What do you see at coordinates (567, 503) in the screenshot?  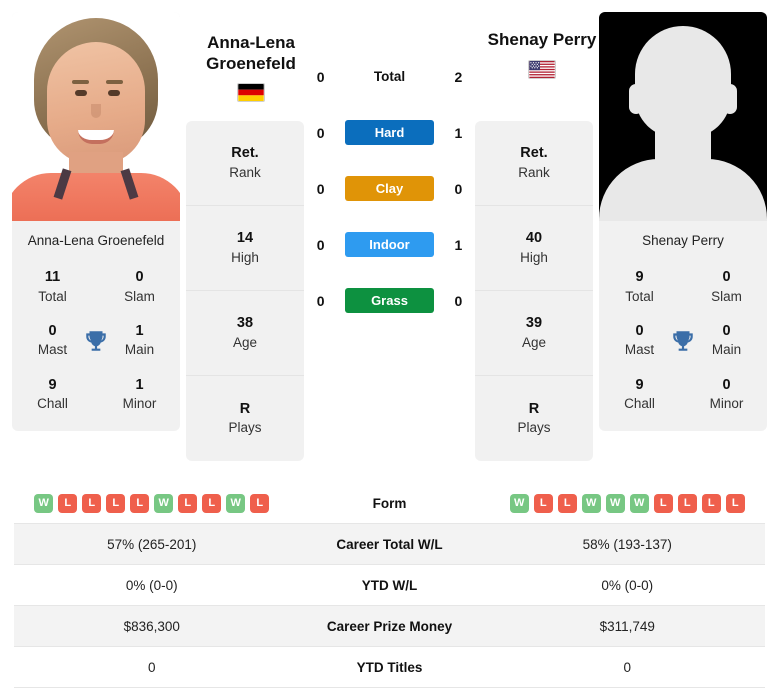 I see `form-badge-right-2: L` at bounding box center [567, 503].